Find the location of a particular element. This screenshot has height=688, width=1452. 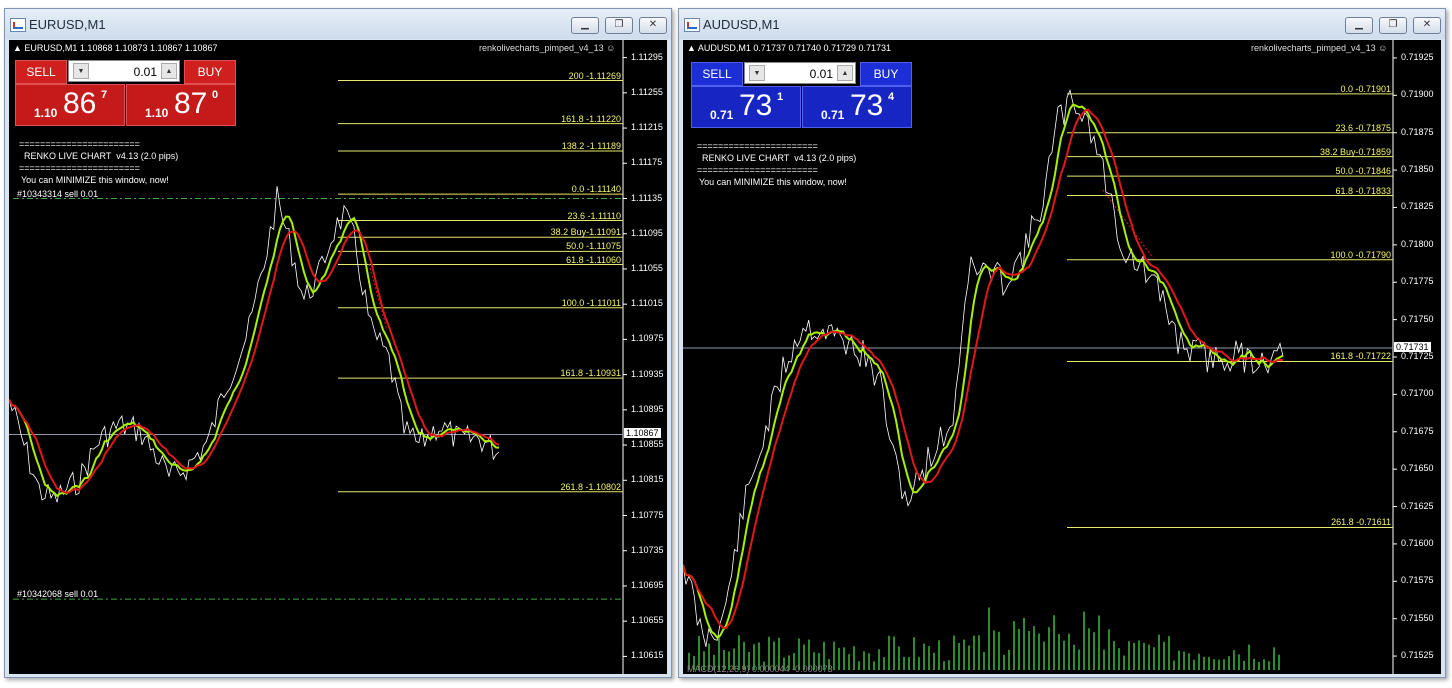

ask-price-box: 0.71 73 4 is located at coordinates (857, 107).